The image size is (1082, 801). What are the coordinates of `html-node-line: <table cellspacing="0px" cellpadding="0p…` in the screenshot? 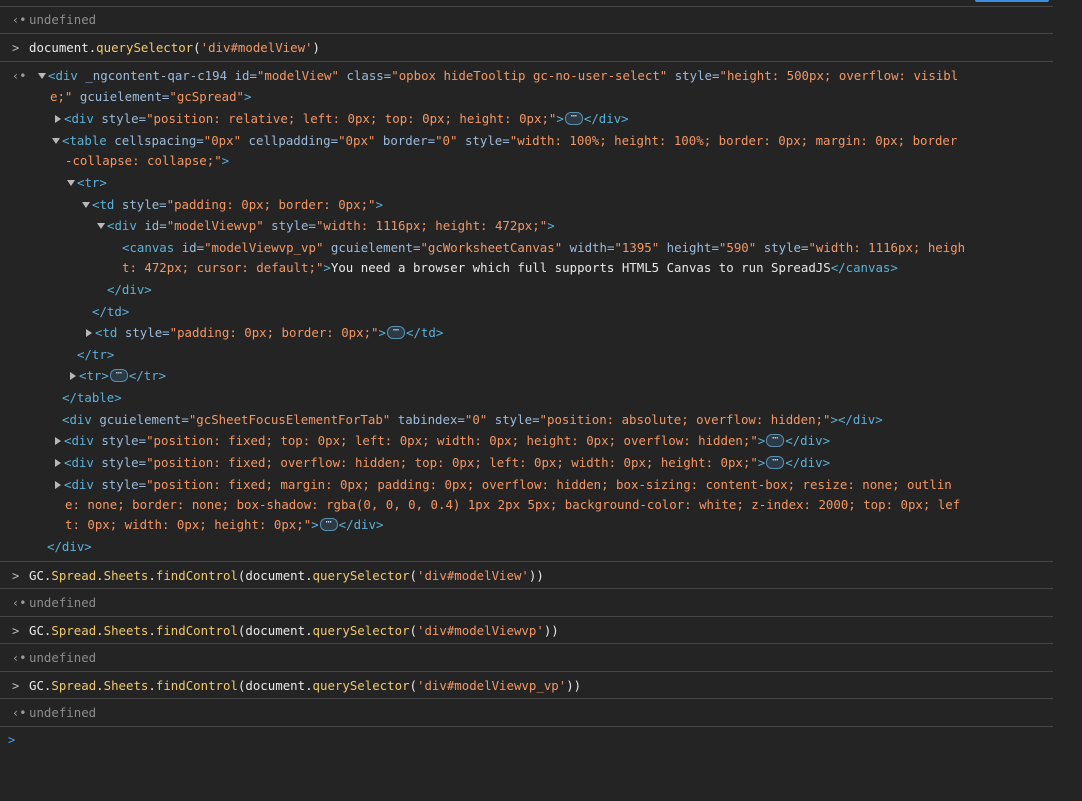 It's located at (504, 141).